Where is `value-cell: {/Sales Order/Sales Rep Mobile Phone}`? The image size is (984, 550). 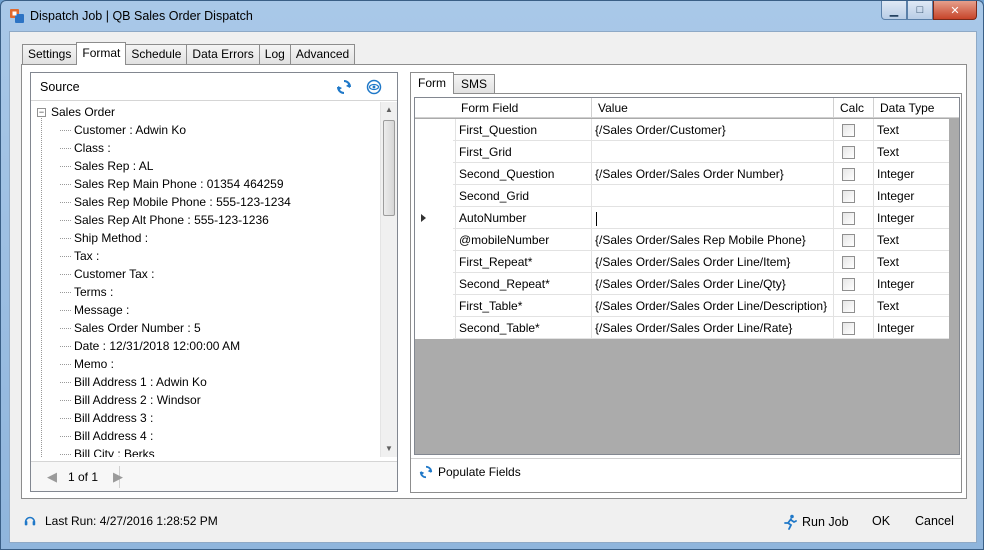
value-cell: {/Sales Order/Sales Rep Mobile Phone} is located at coordinates (712, 240).